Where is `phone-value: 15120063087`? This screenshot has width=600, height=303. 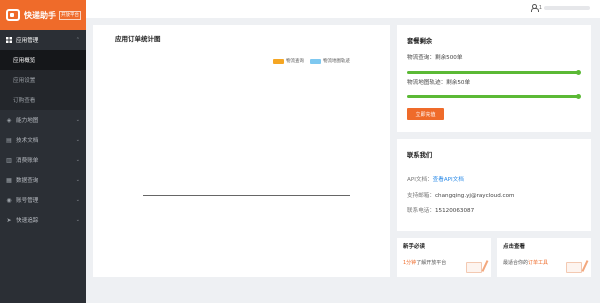
phone-value: 15120063087 is located at coordinates (454, 211).